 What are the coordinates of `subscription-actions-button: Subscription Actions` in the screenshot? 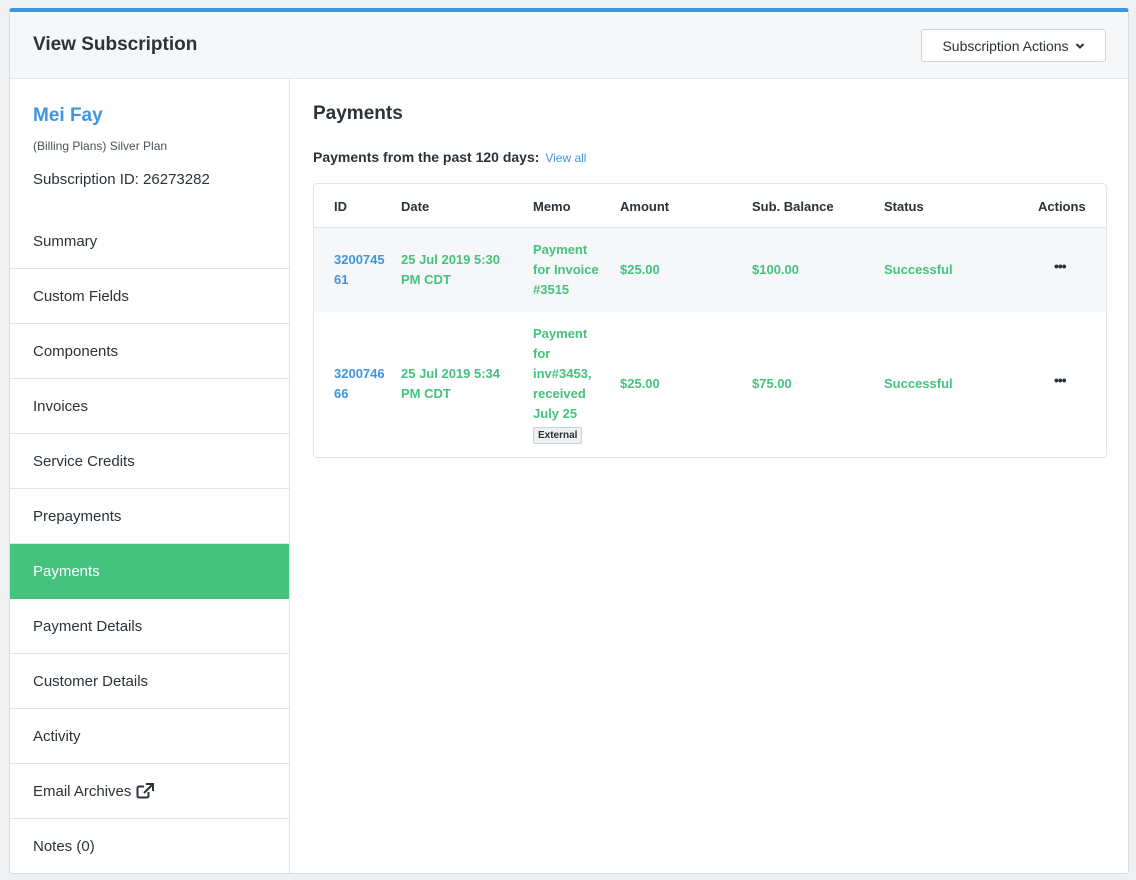 It's located at (1013, 45).